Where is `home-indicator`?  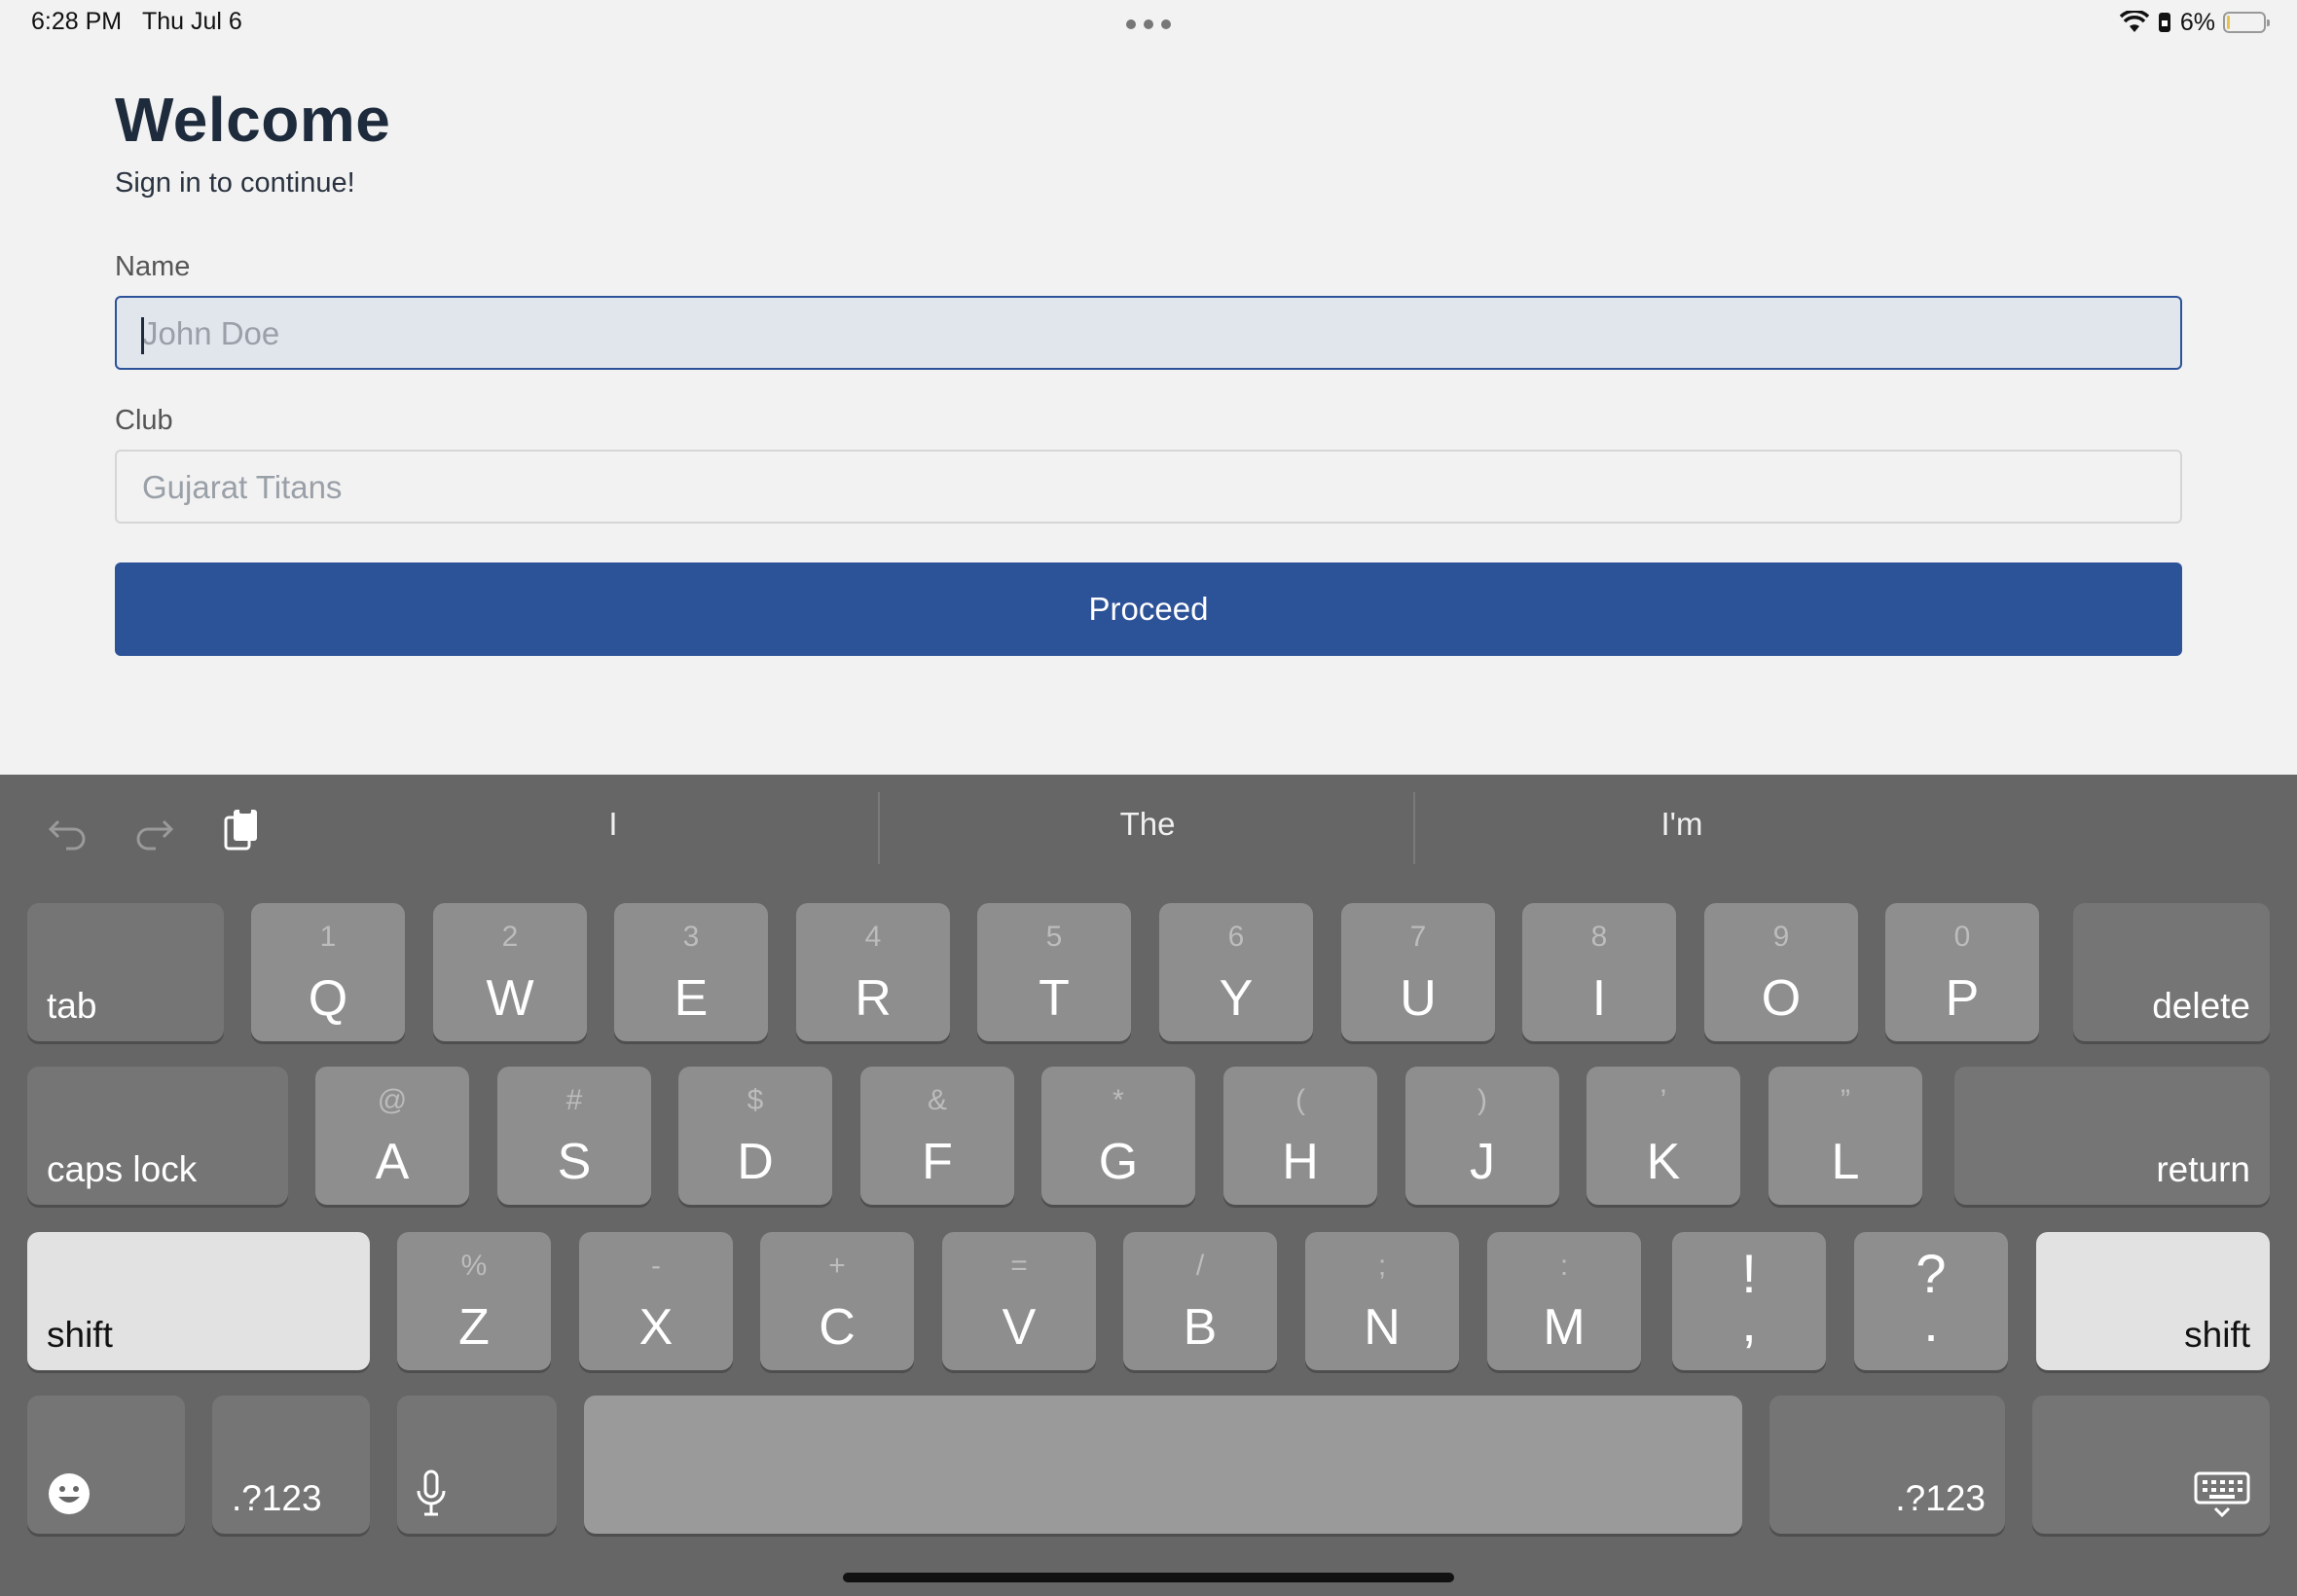 home-indicator is located at coordinates (1148, 1577).